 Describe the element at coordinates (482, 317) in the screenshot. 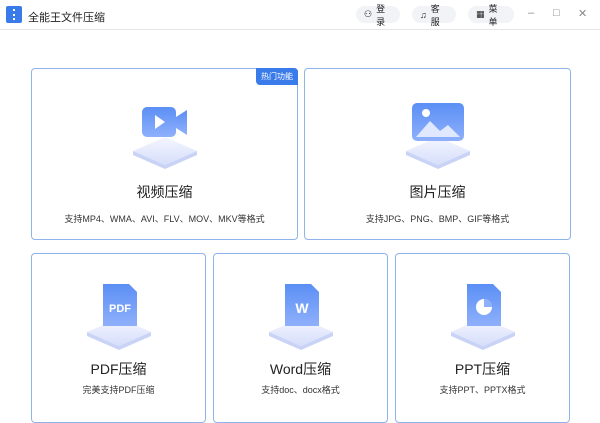

I see `ppt-icon` at that location.